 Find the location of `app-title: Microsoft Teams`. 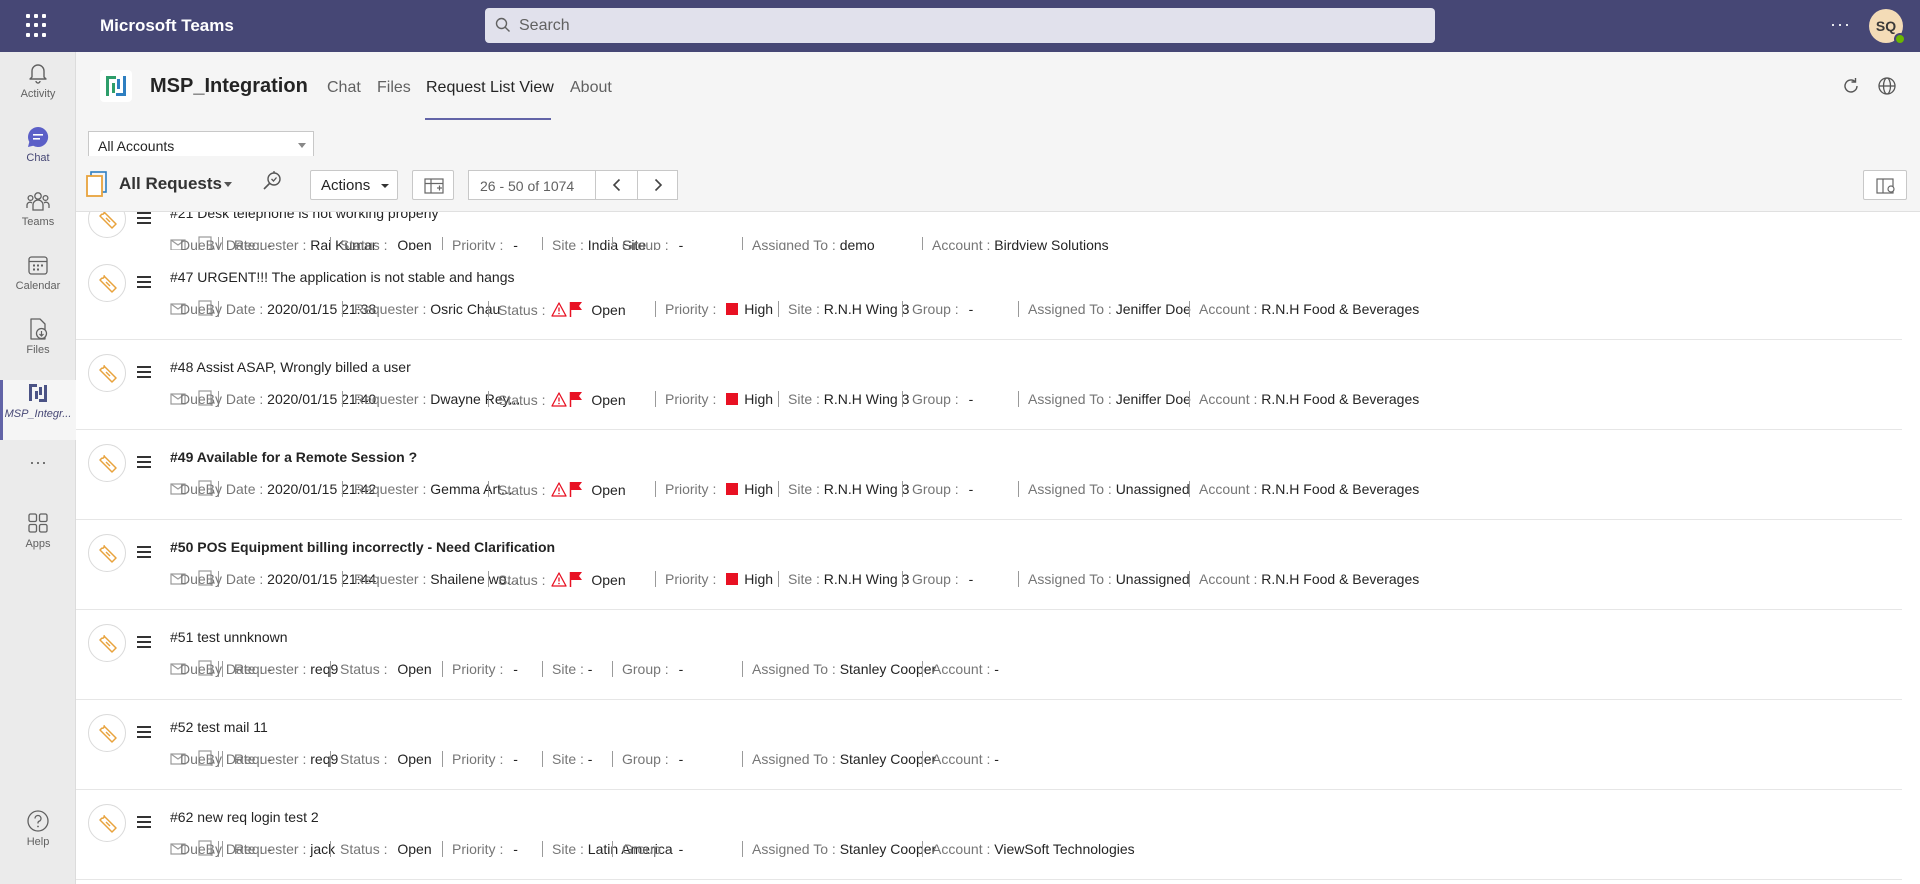

app-title: Microsoft Teams is located at coordinates (167, 25).